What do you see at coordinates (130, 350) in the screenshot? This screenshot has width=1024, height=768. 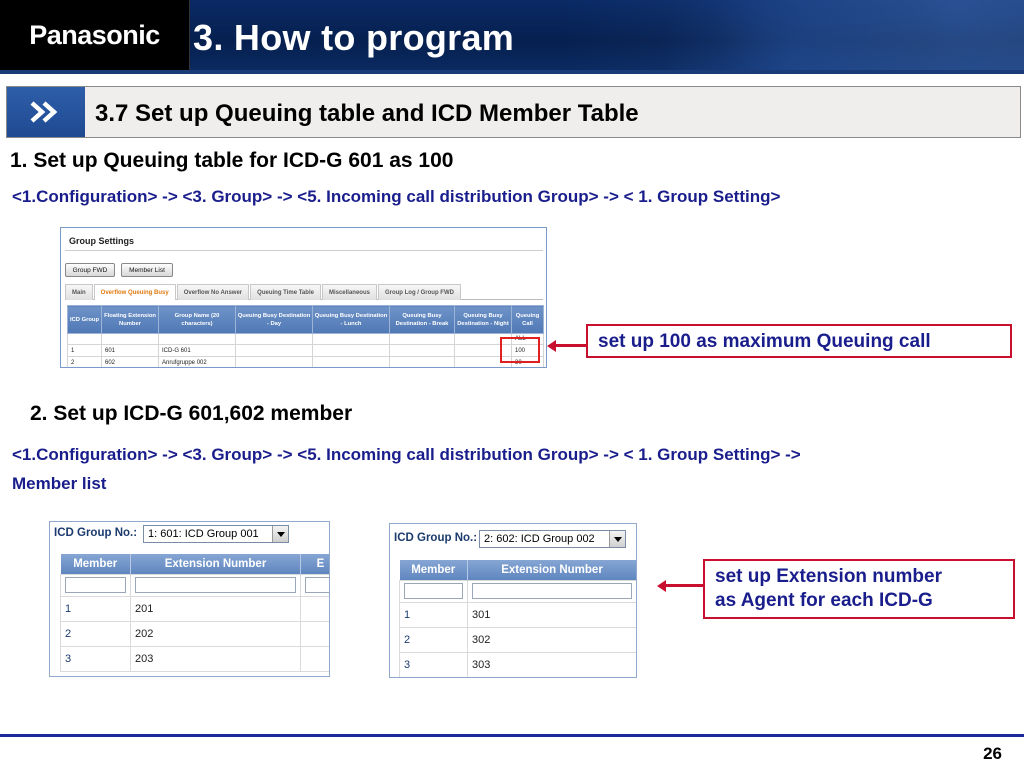 I see `floating-ext-cell: 601` at bounding box center [130, 350].